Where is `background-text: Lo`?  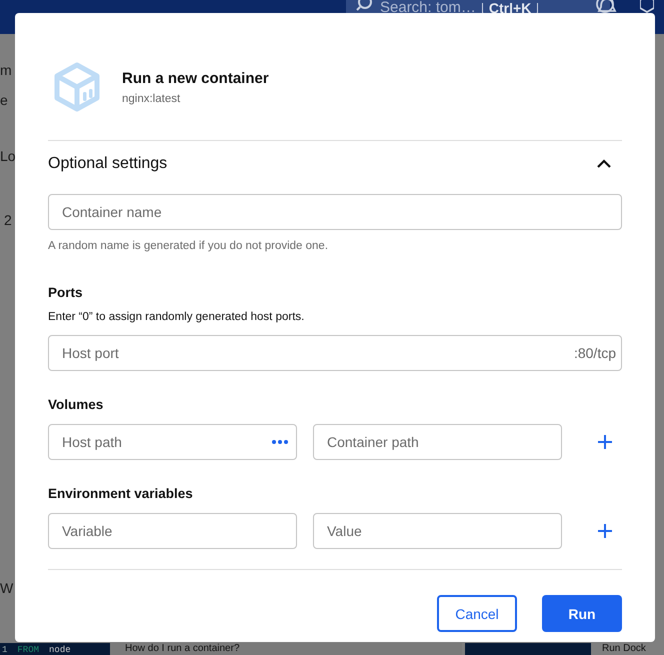
background-text: Lo is located at coordinates (8, 156).